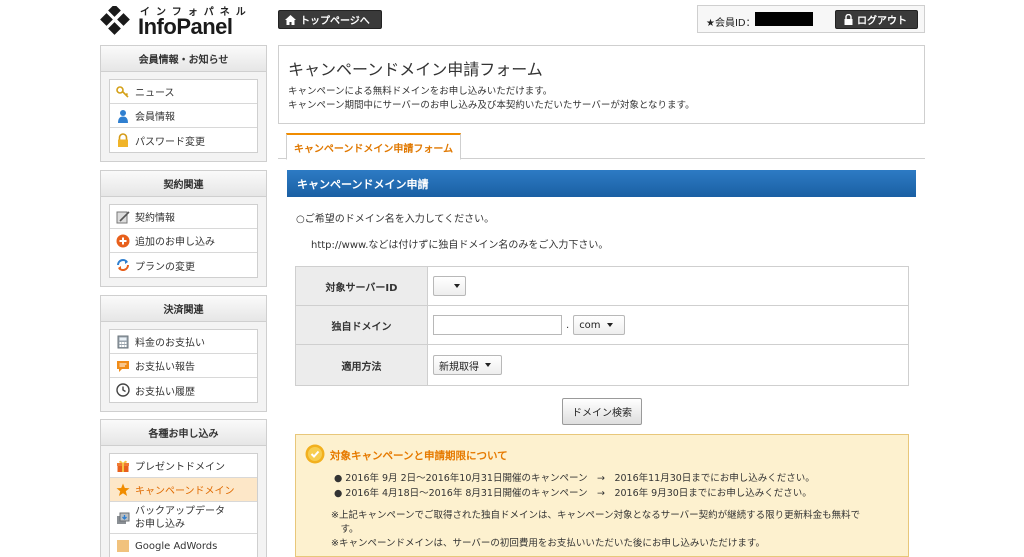 The height and width of the screenshot is (557, 1024). I want to click on top-page-button: トップページへ, so click(330, 19).